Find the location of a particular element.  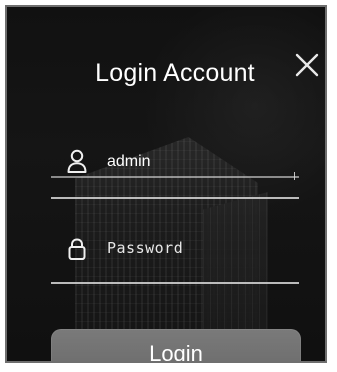

close-button is located at coordinates (307, 65).